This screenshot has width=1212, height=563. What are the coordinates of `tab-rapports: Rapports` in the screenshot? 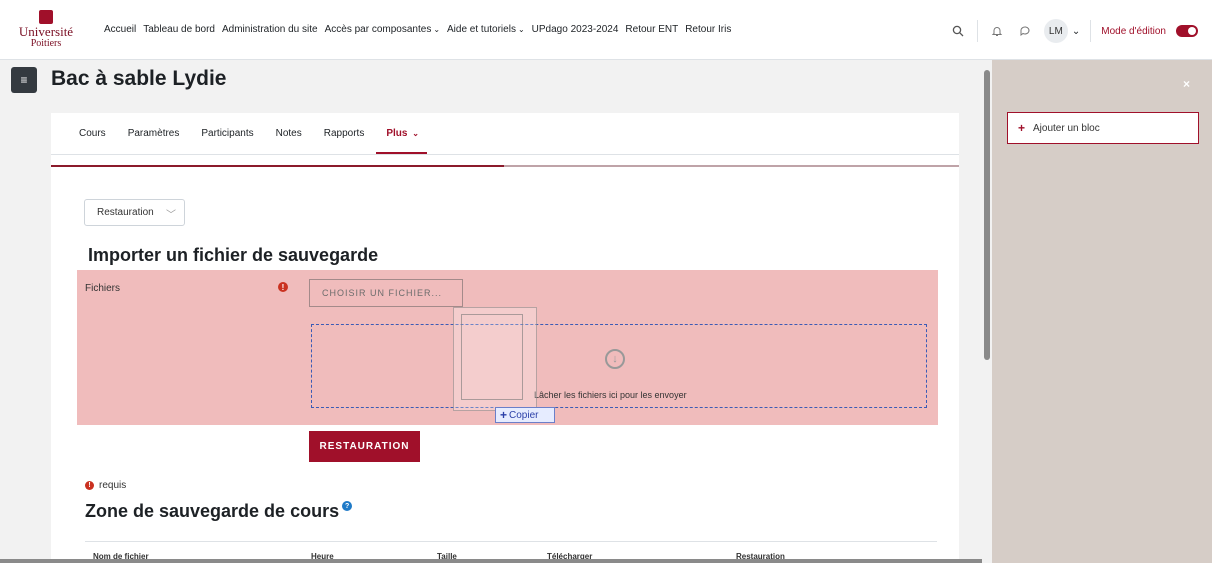 It's located at (344, 133).